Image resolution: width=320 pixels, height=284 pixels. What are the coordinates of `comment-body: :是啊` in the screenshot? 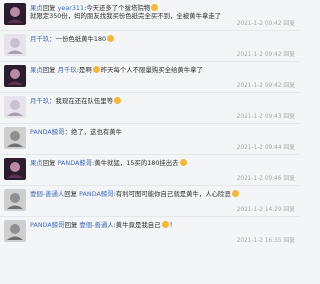 It's located at (84, 70).